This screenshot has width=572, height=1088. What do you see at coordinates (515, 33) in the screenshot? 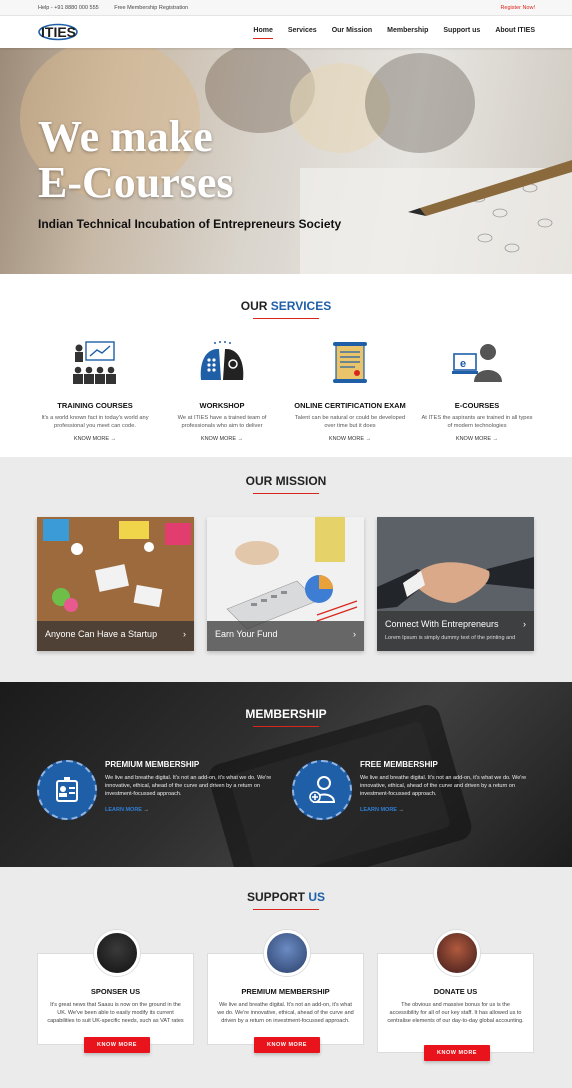
I see `nav-about-ities: About ITIES` at bounding box center [515, 33].